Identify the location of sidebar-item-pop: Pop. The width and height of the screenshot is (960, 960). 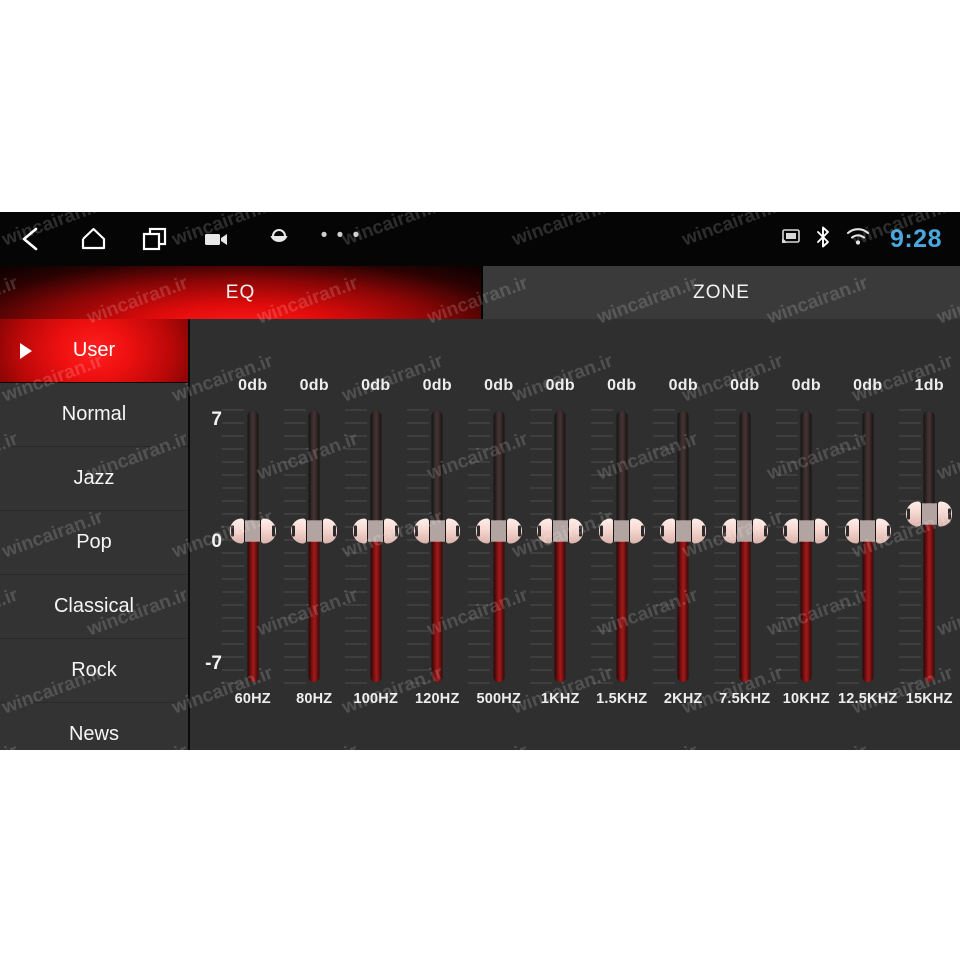
(94, 543).